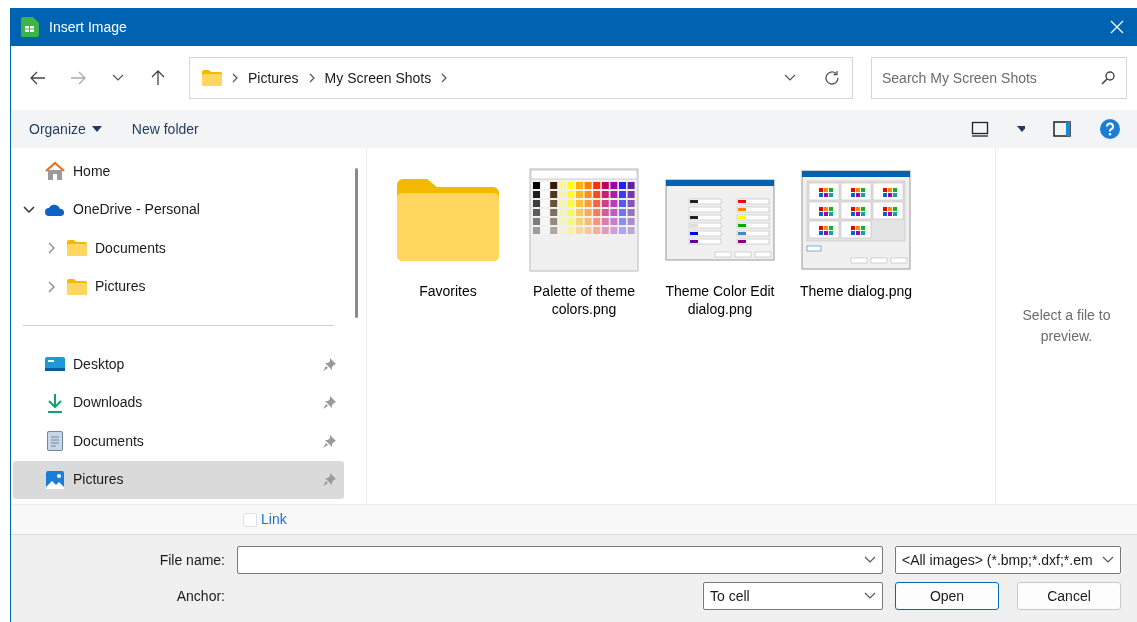 This screenshot has height=622, width=1137. I want to click on anchor-label: Anchor:, so click(200, 596).